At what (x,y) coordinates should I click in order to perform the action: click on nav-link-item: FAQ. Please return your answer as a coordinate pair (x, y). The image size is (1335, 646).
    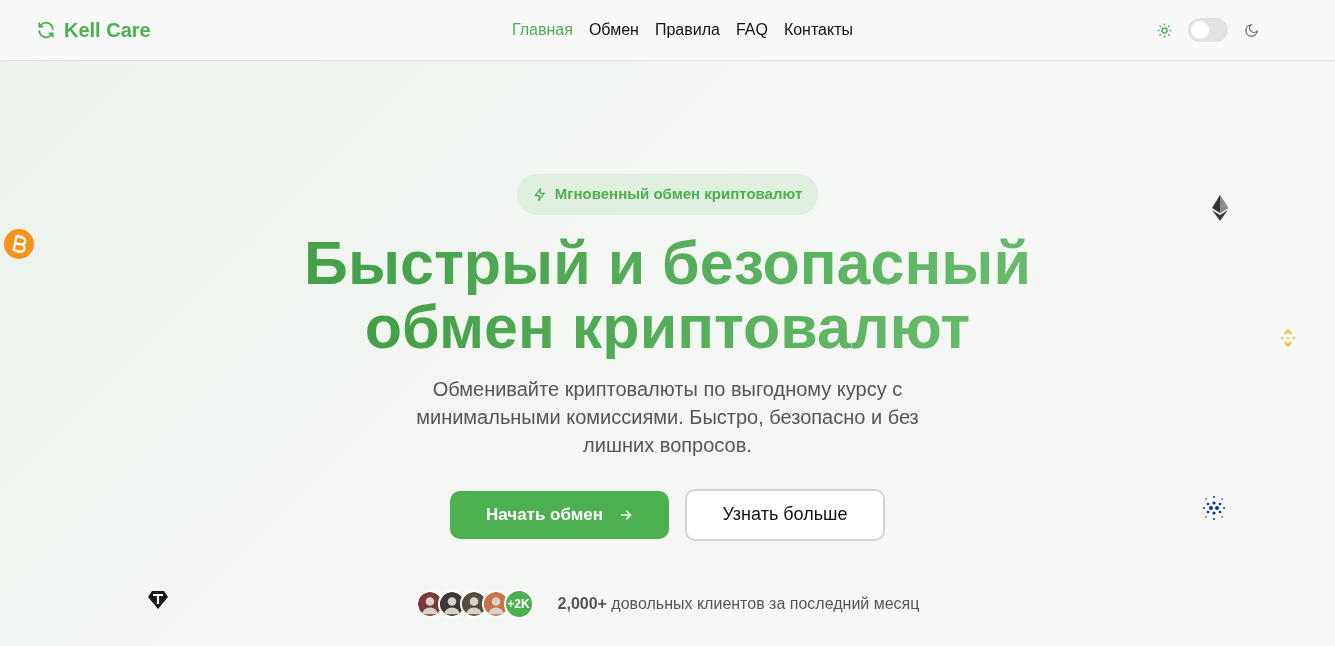
    Looking at the image, I should click on (751, 30).